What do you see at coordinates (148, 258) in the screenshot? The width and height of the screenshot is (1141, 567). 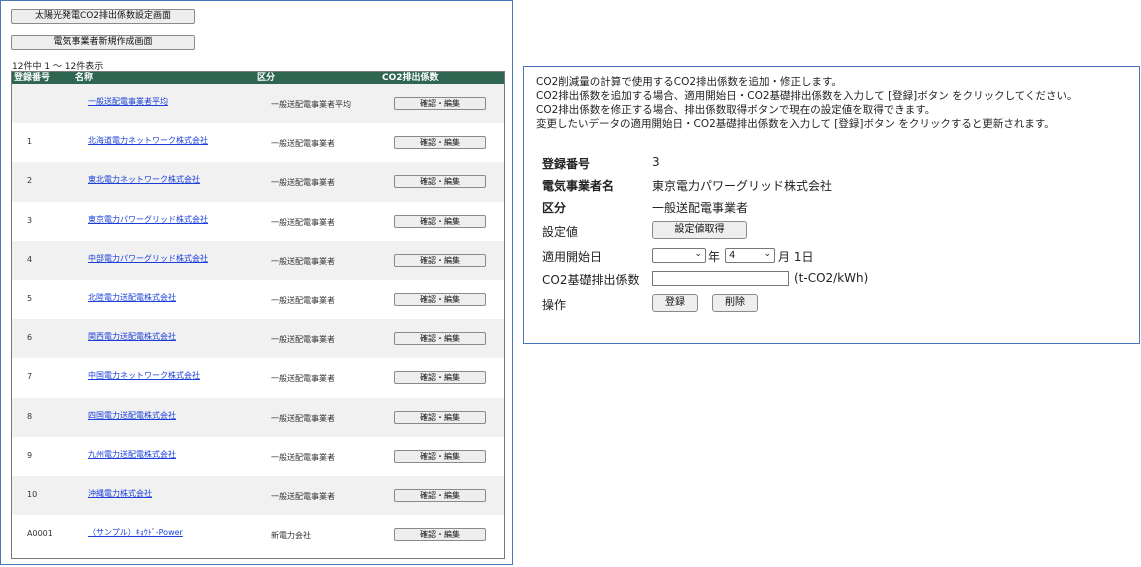 I see `row-name-link: 中部電力パワーグリッド株式会社` at bounding box center [148, 258].